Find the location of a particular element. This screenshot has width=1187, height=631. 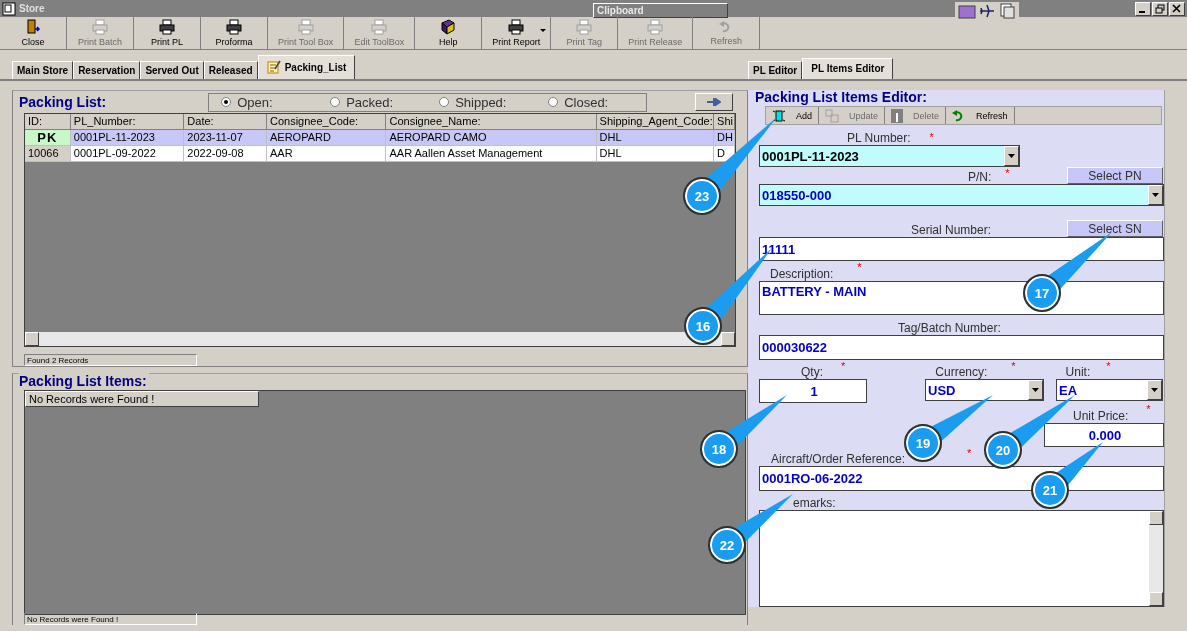

column-header: Shipping_Agent_Code: is located at coordinates (655, 122).